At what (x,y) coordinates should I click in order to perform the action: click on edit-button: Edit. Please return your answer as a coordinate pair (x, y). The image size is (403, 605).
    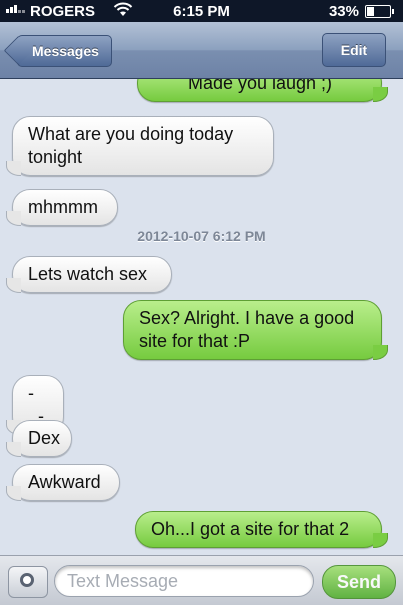
    Looking at the image, I should click on (354, 50).